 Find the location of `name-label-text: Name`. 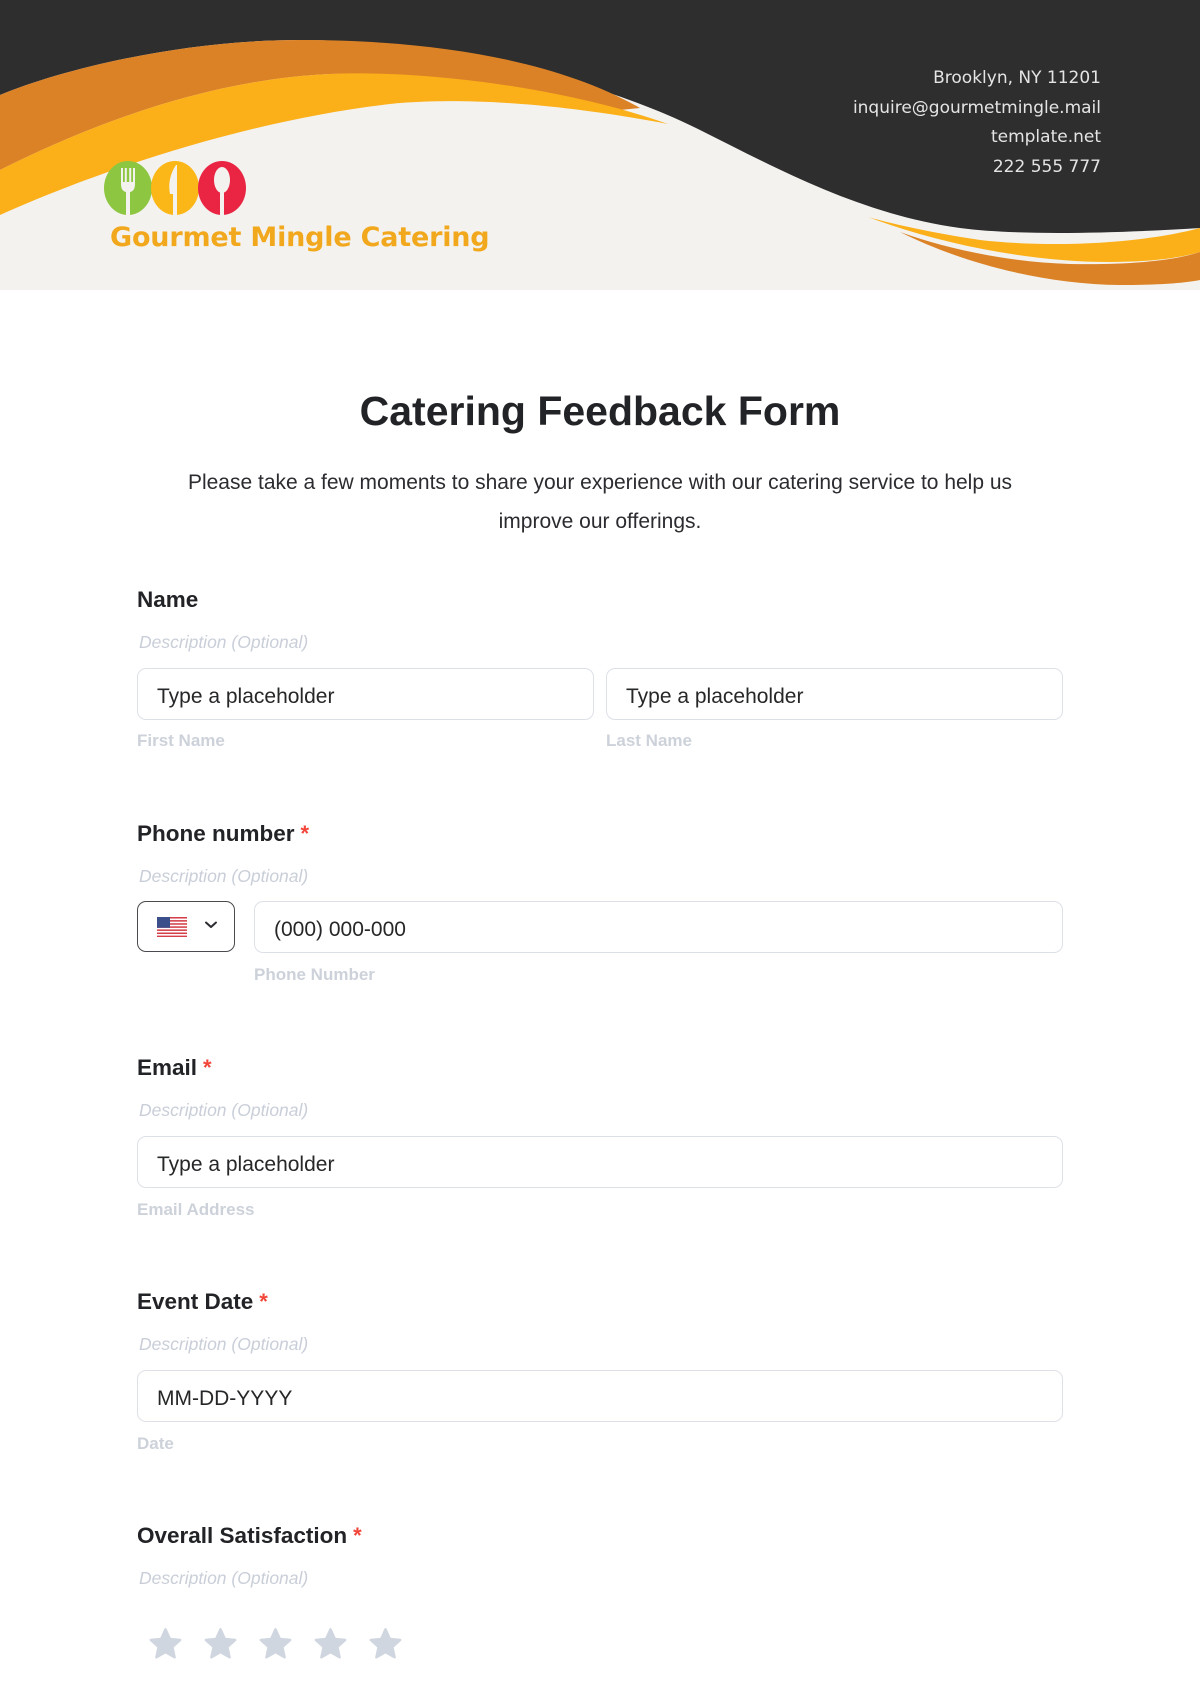

name-label-text: Name is located at coordinates (168, 599).